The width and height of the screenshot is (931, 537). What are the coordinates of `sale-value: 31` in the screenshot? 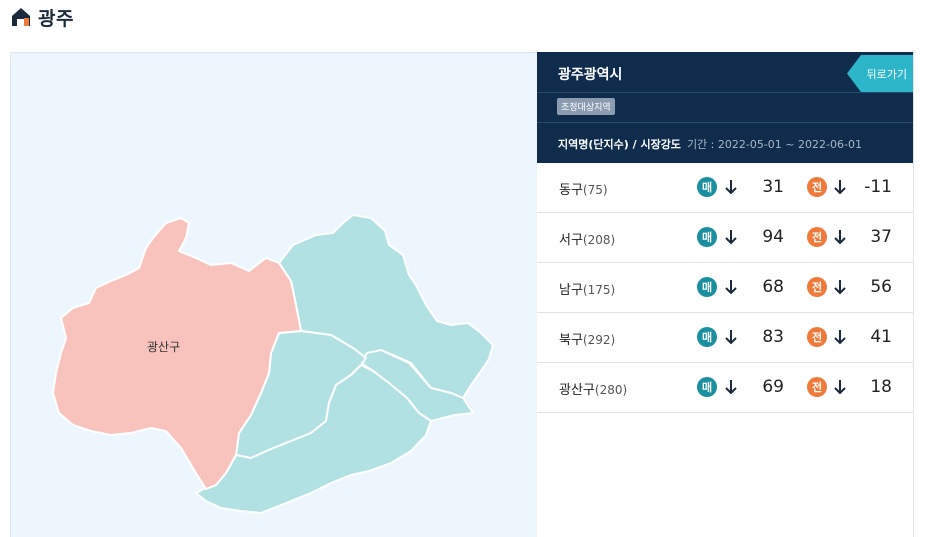 It's located at (773, 187).